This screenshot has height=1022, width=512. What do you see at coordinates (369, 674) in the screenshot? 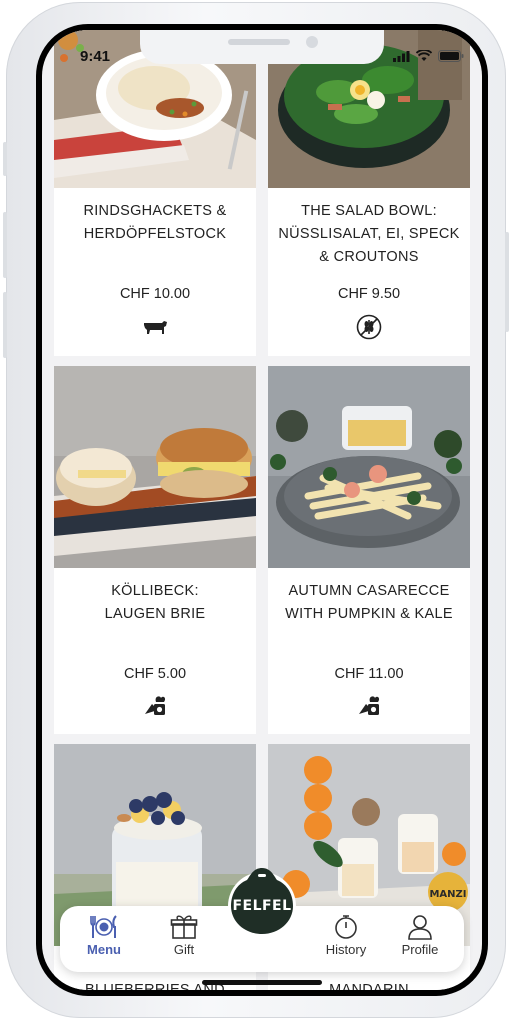
I see `product-price-4: CHF 11.00` at bounding box center [369, 674].